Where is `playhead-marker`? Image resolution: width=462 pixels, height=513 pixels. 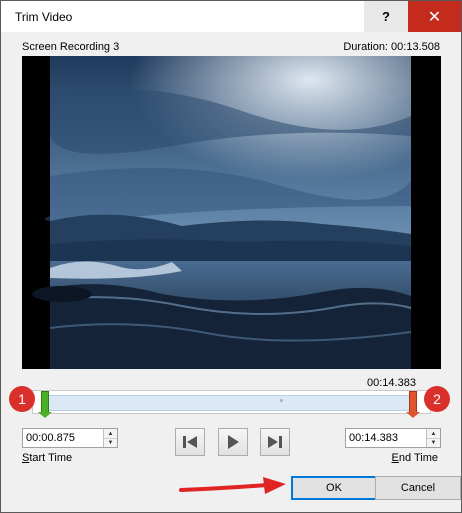 playhead-marker is located at coordinates (281, 400).